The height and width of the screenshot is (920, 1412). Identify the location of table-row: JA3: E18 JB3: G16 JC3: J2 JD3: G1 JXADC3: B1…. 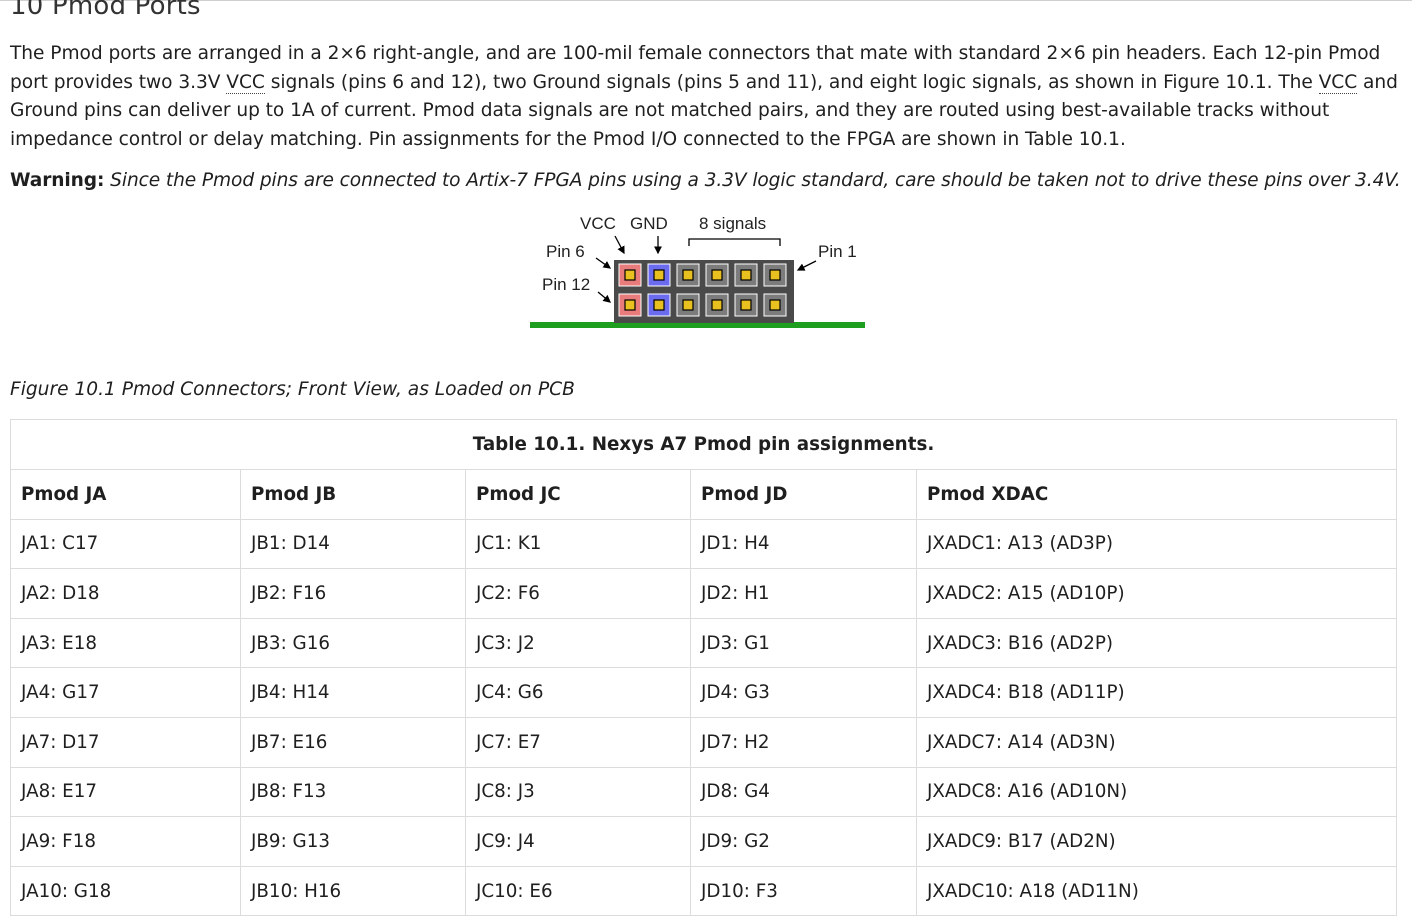
(703, 643).